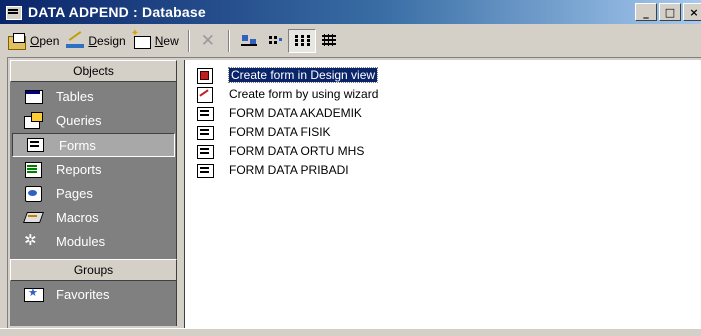  Describe the element at coordinates (33, 96) in the screenshot. I see `tables-icon` at that location.